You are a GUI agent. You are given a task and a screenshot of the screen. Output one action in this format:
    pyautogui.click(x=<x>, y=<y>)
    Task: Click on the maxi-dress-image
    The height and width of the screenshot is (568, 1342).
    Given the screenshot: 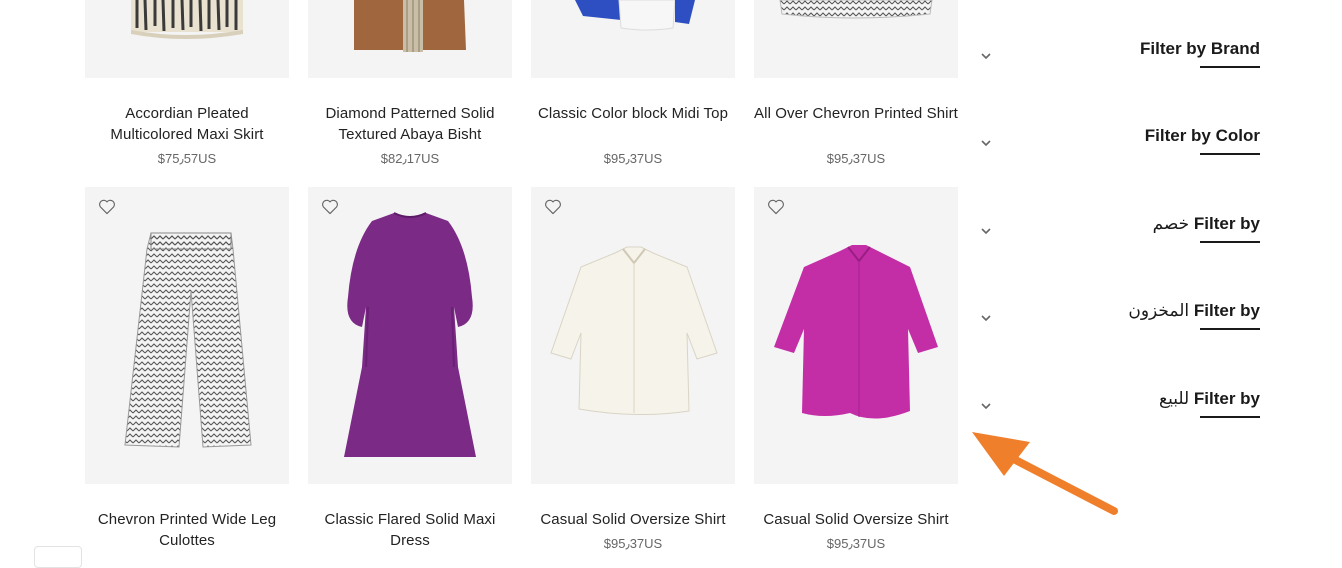 What is the action you would take?
    pyautogui.click(x=410, y=334)
    